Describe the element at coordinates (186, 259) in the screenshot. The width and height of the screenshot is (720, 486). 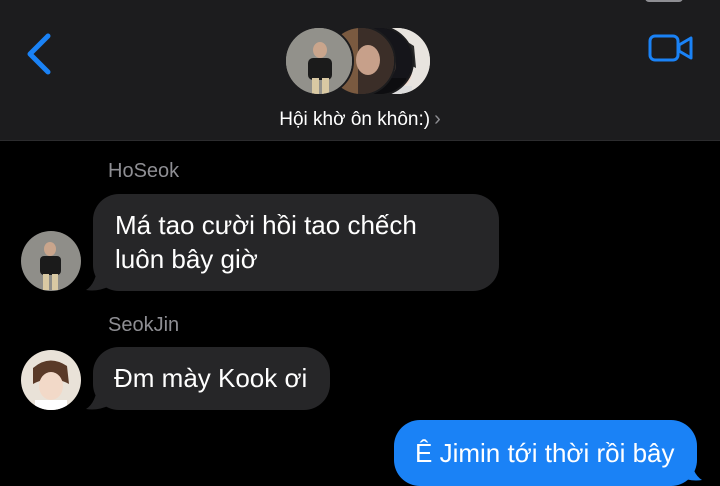
I see `message-line: luôn bây giờ` at that location.